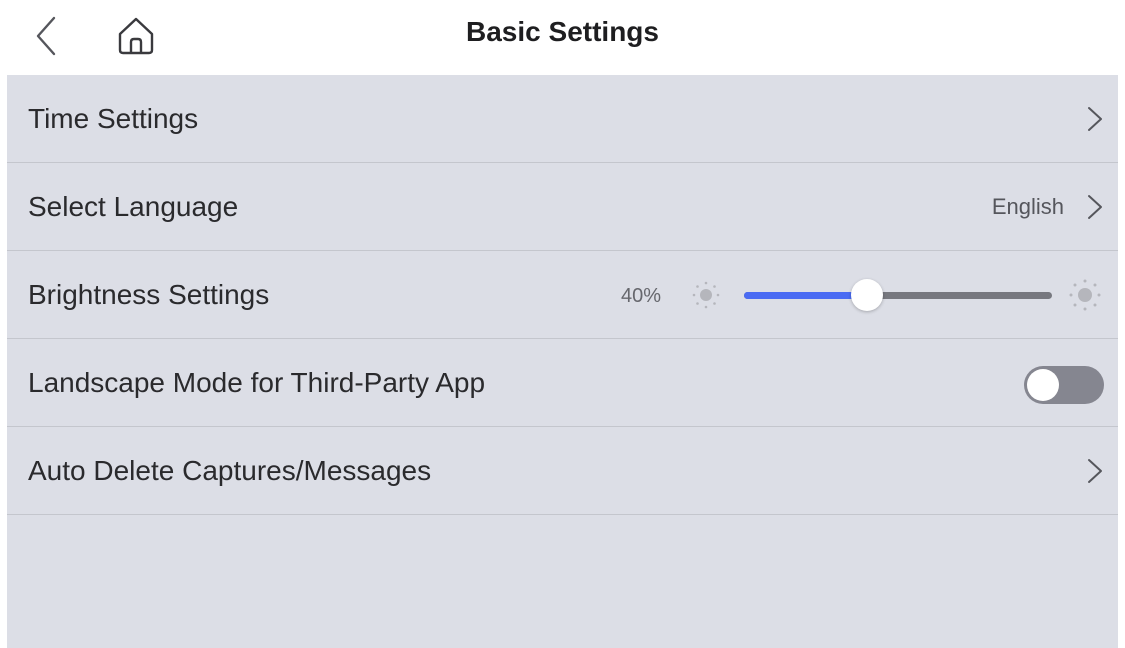  I want to click on select-language-label: Select Language, so click(133, 206).